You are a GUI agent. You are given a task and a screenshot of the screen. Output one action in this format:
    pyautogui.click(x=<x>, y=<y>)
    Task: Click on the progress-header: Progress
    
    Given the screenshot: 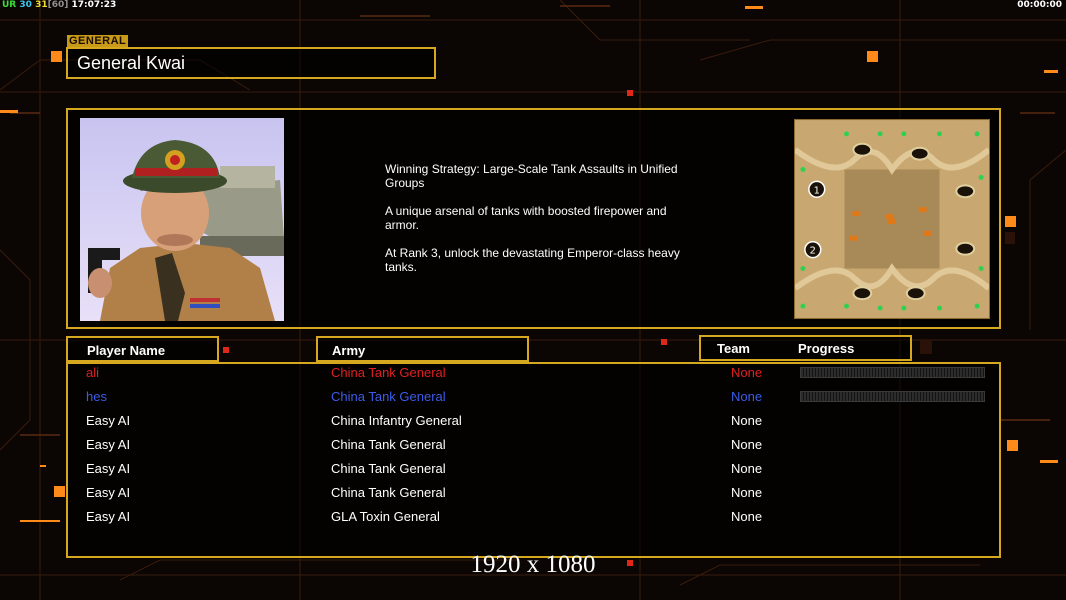 What is the action you would take?
    pyautogui.click(x=826, y=348)
    